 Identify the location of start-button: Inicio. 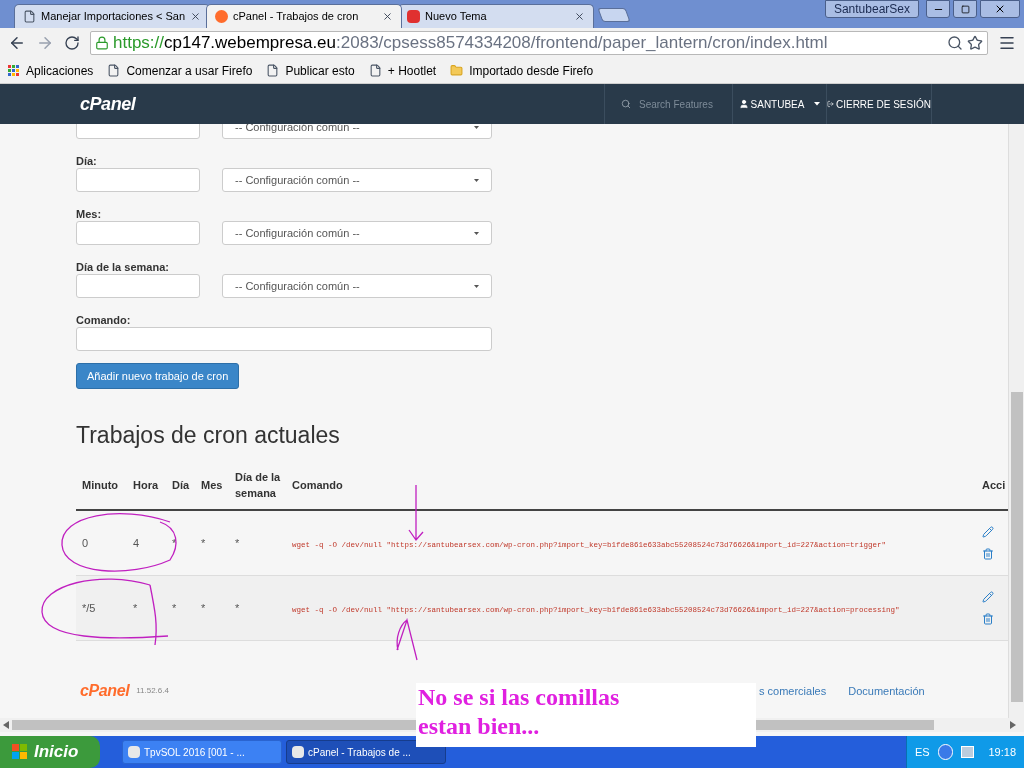
(50, 752).